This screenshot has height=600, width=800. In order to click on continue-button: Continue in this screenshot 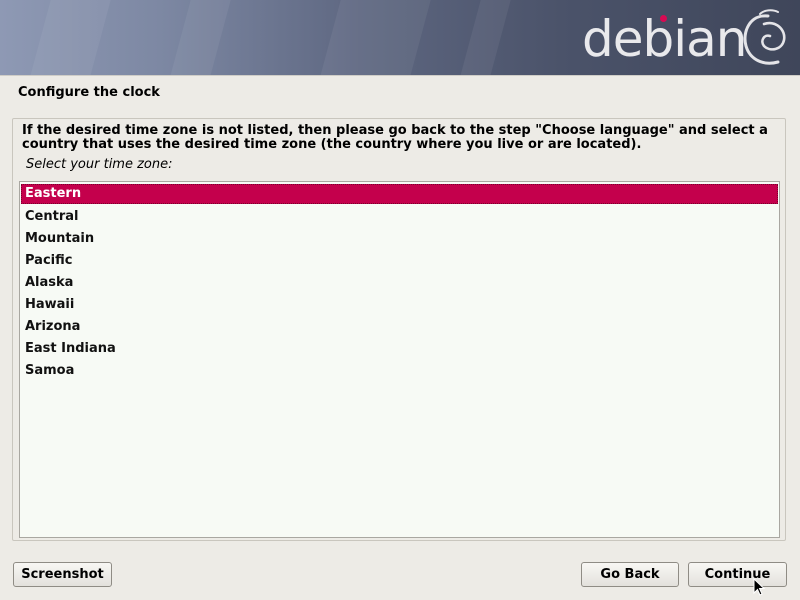, I will do `click(737, 574)`.